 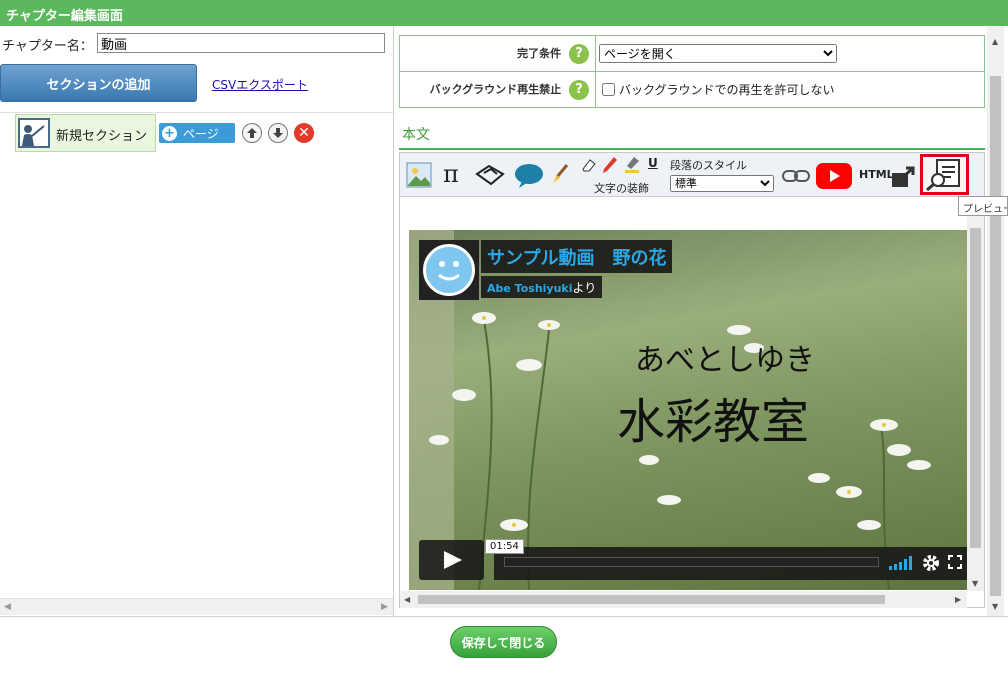 I want to click on left-horizontal-scrollbar: ◀ ▶, so click(x=196, y=606).